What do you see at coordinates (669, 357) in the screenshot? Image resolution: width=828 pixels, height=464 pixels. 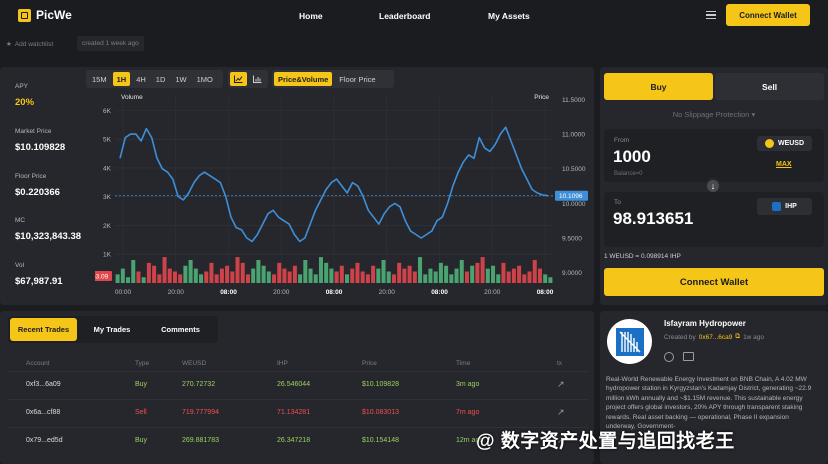 I see `globe-icon` at bounding box center [669, 357].